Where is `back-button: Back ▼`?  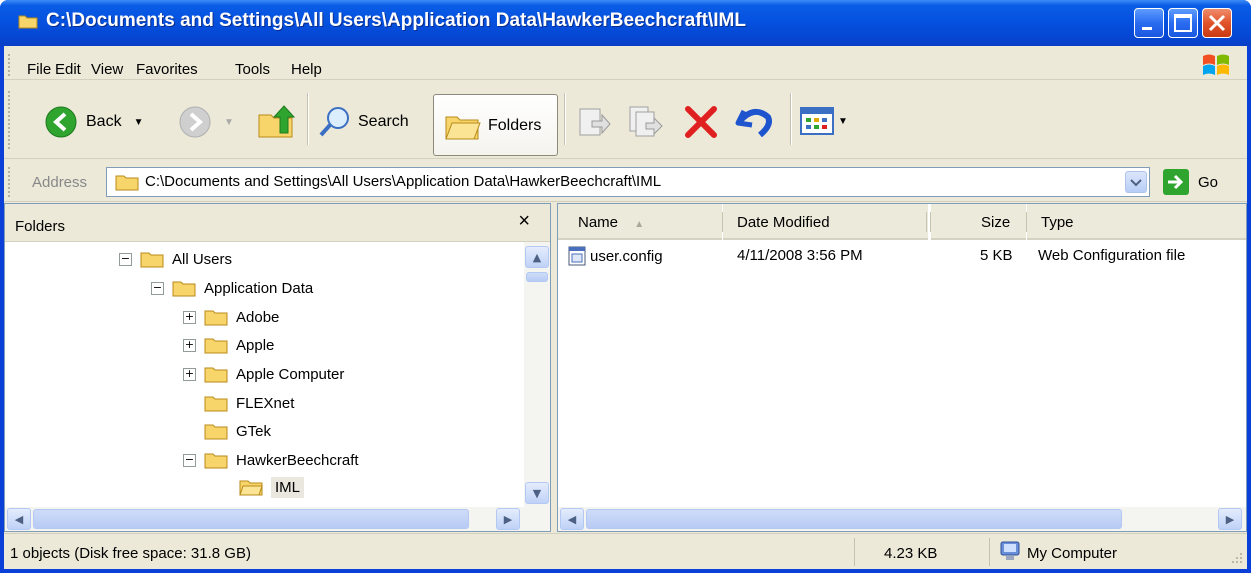 back-button: Back ▼ is located at coordinates (93, 122).